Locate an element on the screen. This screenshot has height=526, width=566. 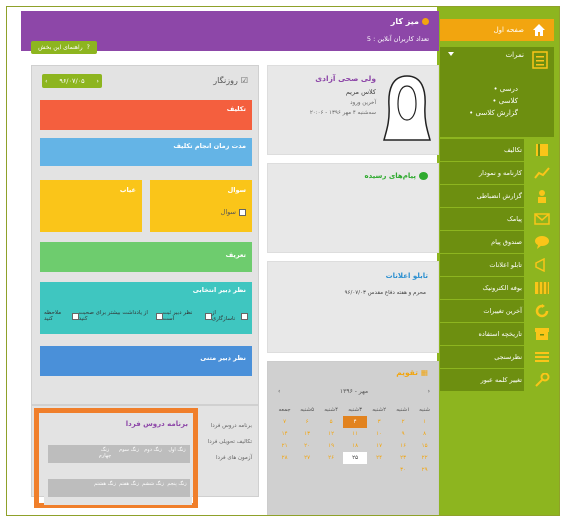
grades-sub-item: کلاسی is located at coordinates (493, 101).